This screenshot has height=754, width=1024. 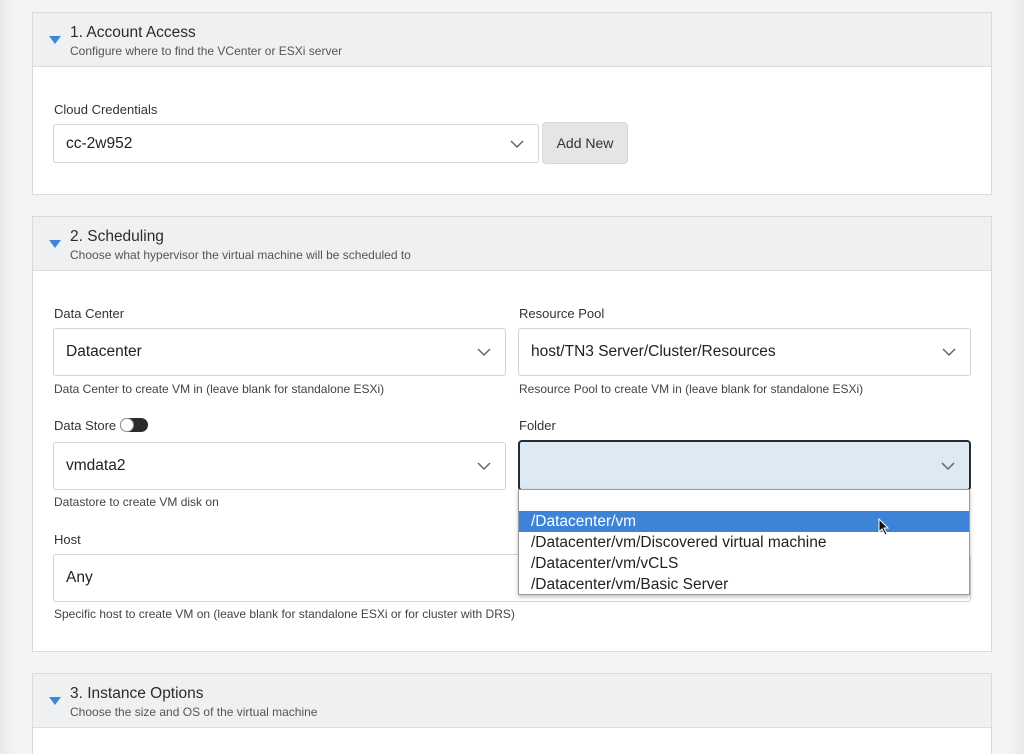 I want to click on data-store-label: Data Store, so click(x=85, y=425).